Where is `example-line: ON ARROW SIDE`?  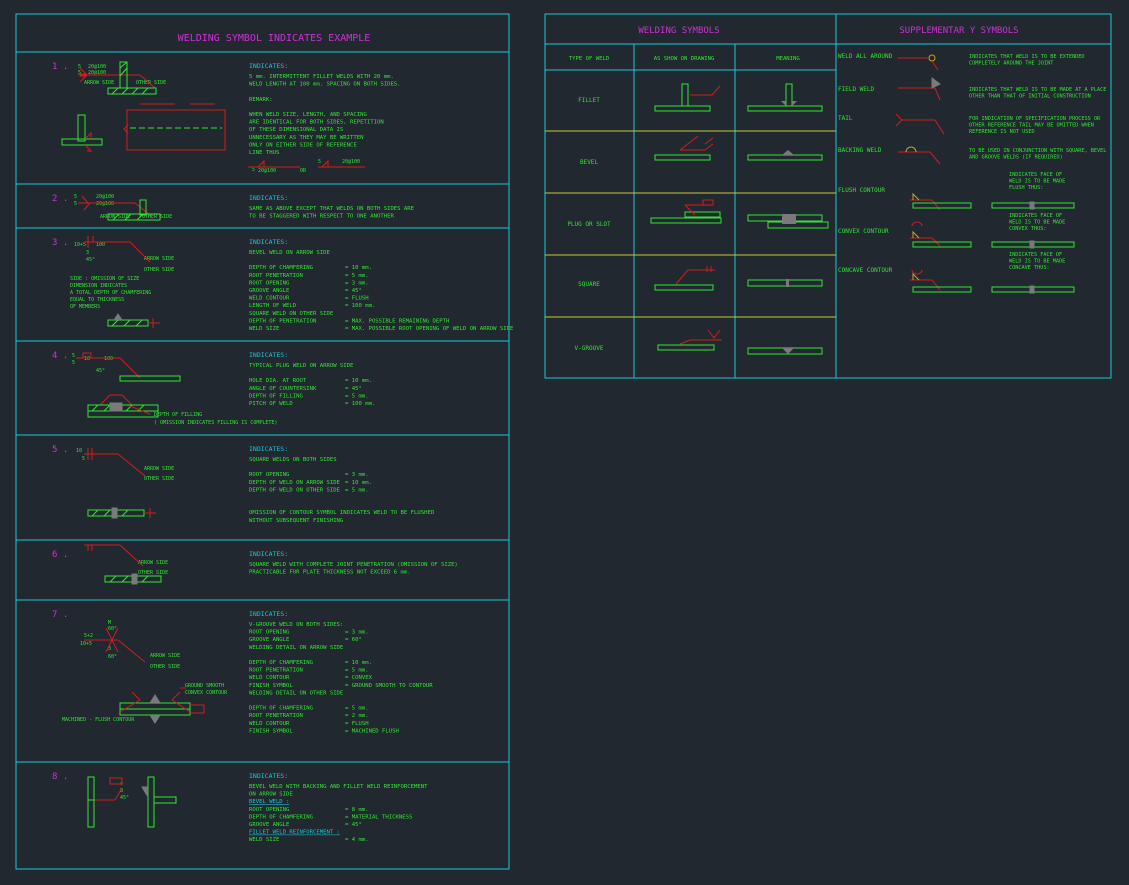
example-line: ON ARROW SIDE is located at coordinates (271, 795).